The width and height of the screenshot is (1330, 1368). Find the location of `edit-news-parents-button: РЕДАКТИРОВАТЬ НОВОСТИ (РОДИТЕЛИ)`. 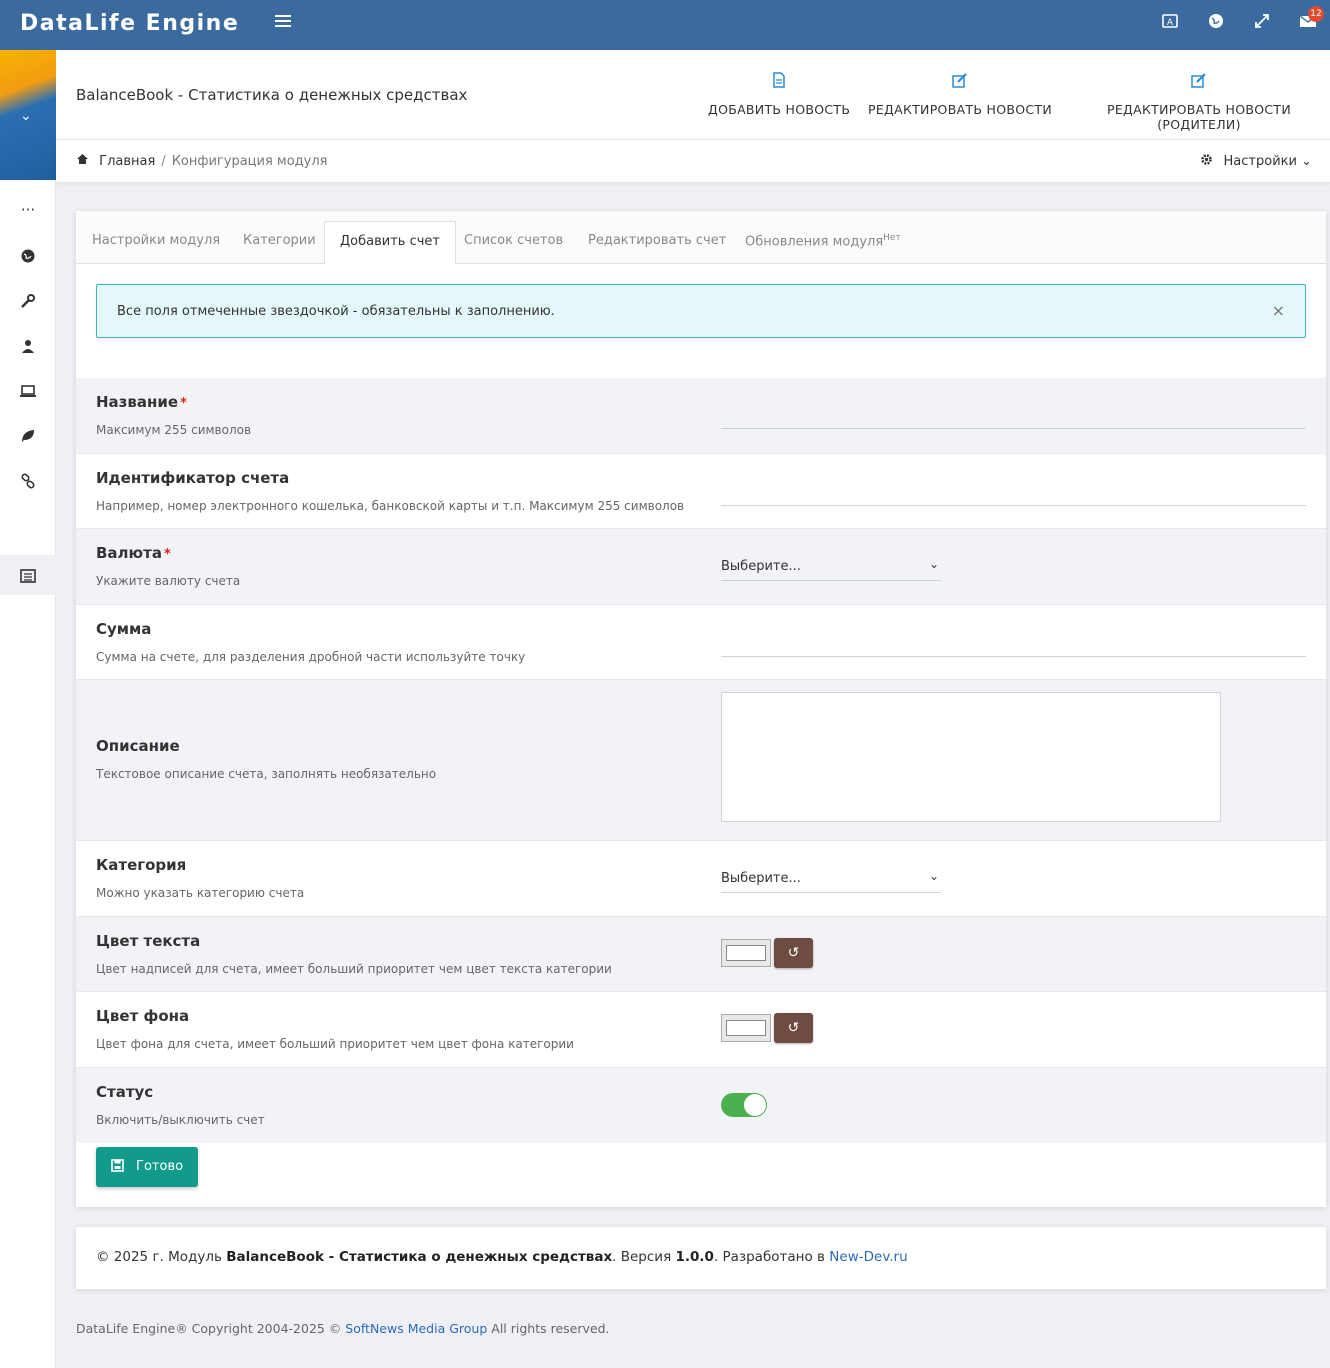

edit-news-parents-button: РЕДАКТИРОВАТЬ НОВОСТИ (РОДИТЕЛИ) is located at coordinates (1199, 102).